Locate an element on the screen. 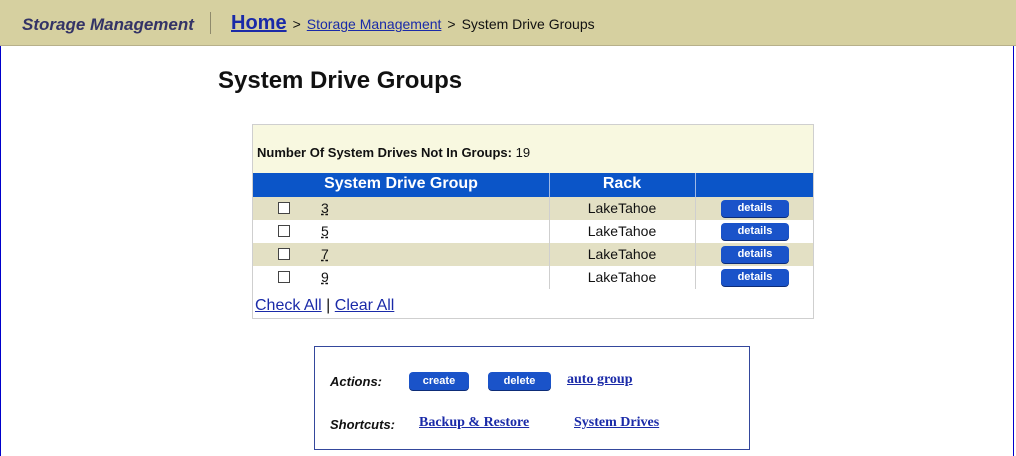 This screenshot has height=456, width=1016. summary-count: 19 is located at coordinates (523, 152).